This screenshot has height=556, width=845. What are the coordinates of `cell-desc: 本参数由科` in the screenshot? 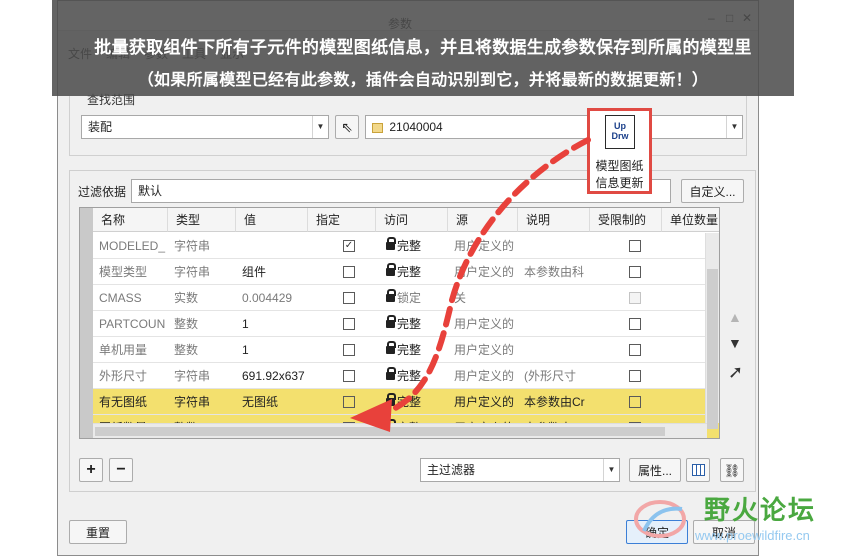 It's located at (554, 272).